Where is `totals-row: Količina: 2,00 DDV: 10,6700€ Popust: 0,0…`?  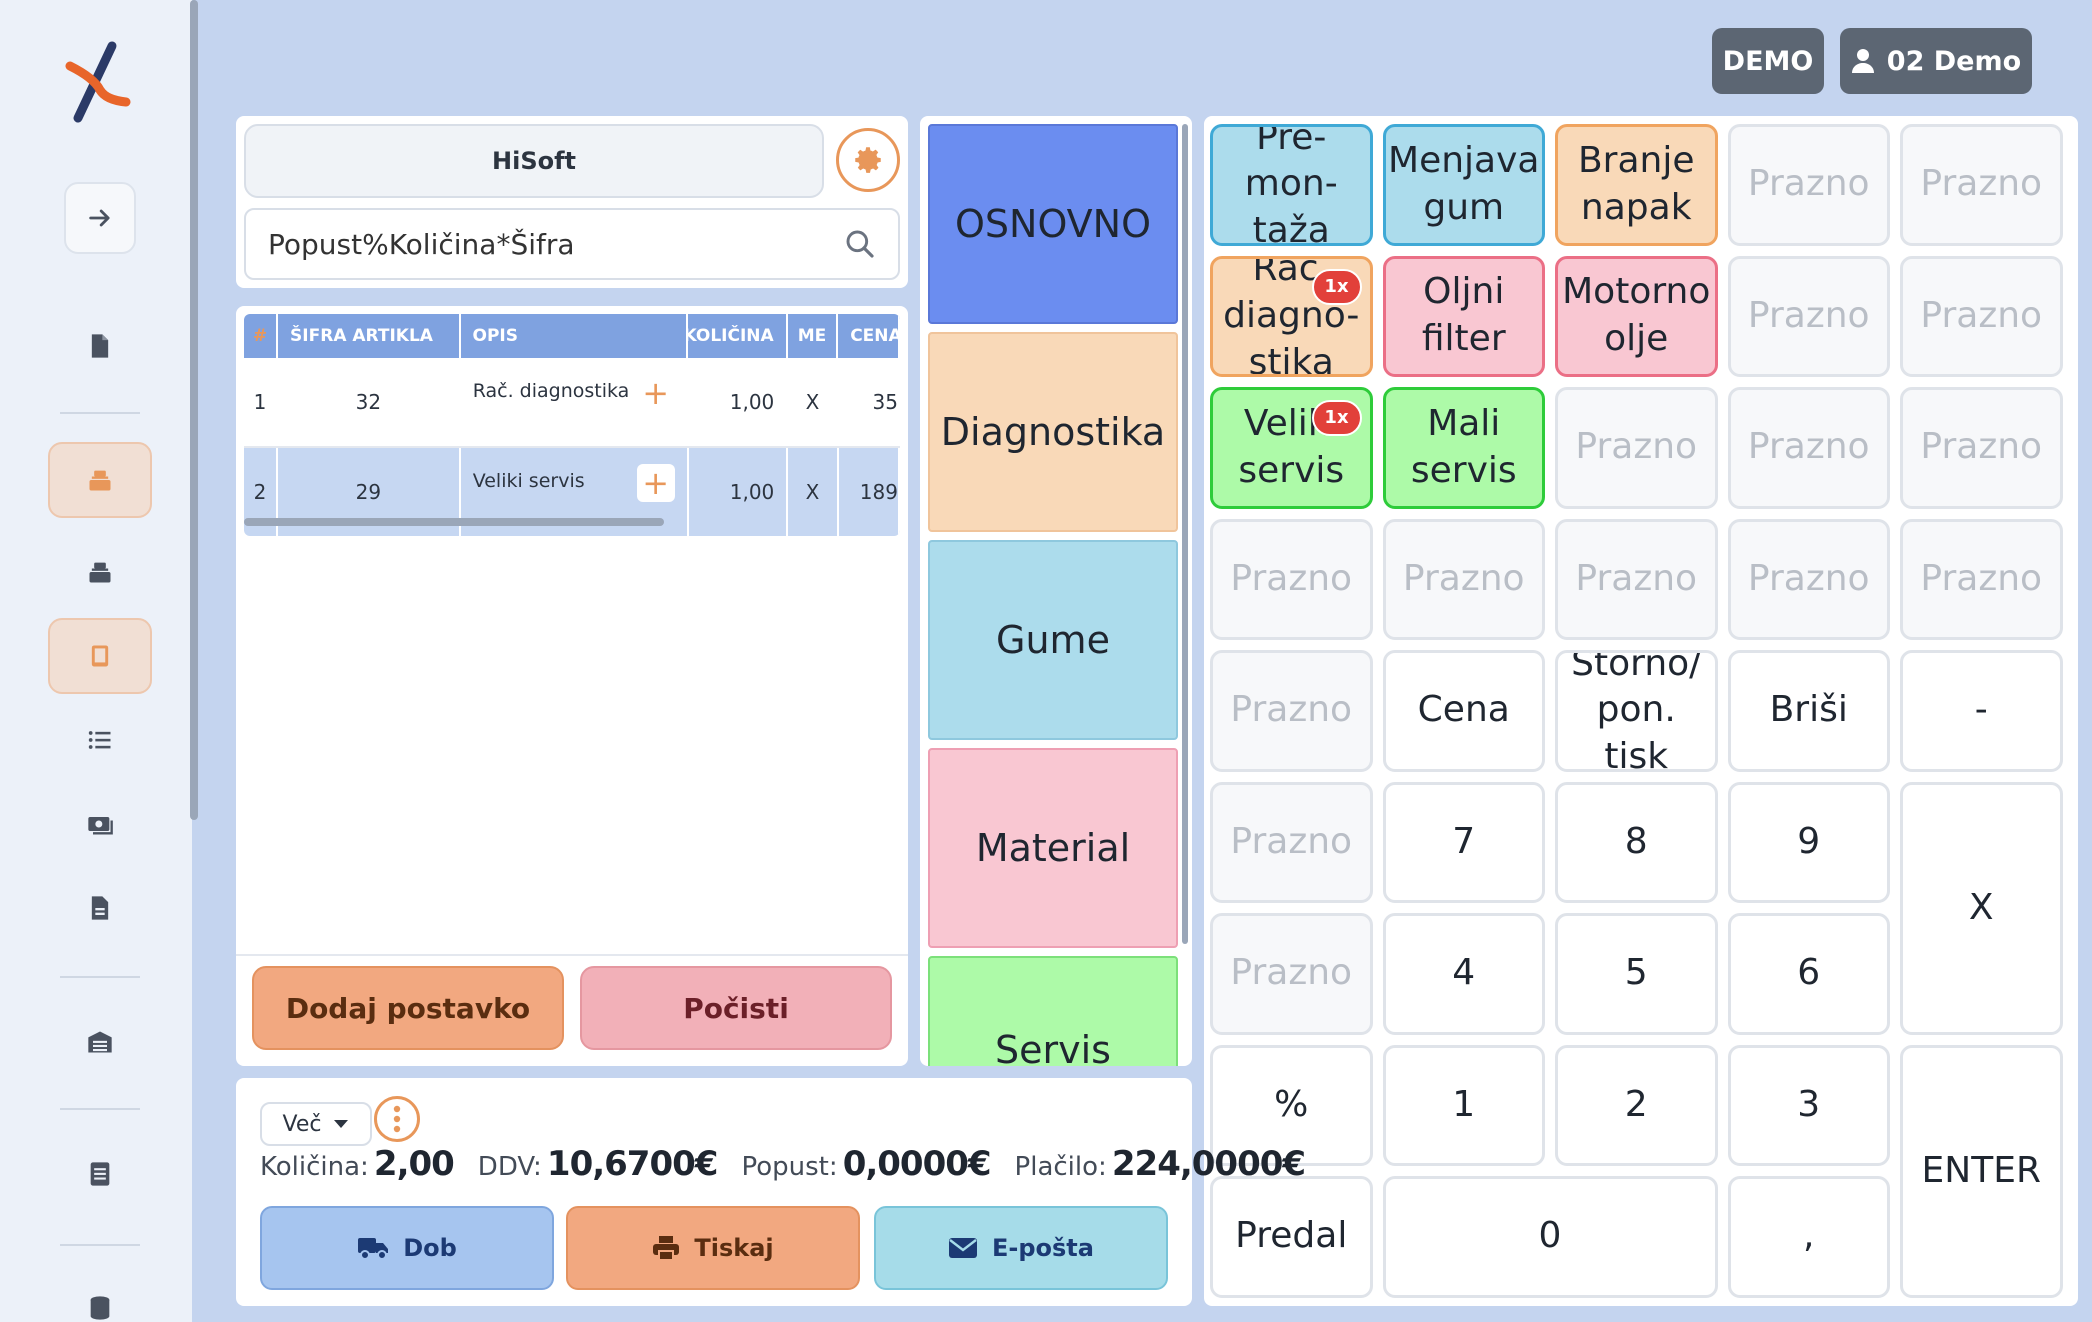 totals-row: Količina: 2,00 DDV: 10,6700€ Popust: 0,0… is located at coordinates (783, 1164).